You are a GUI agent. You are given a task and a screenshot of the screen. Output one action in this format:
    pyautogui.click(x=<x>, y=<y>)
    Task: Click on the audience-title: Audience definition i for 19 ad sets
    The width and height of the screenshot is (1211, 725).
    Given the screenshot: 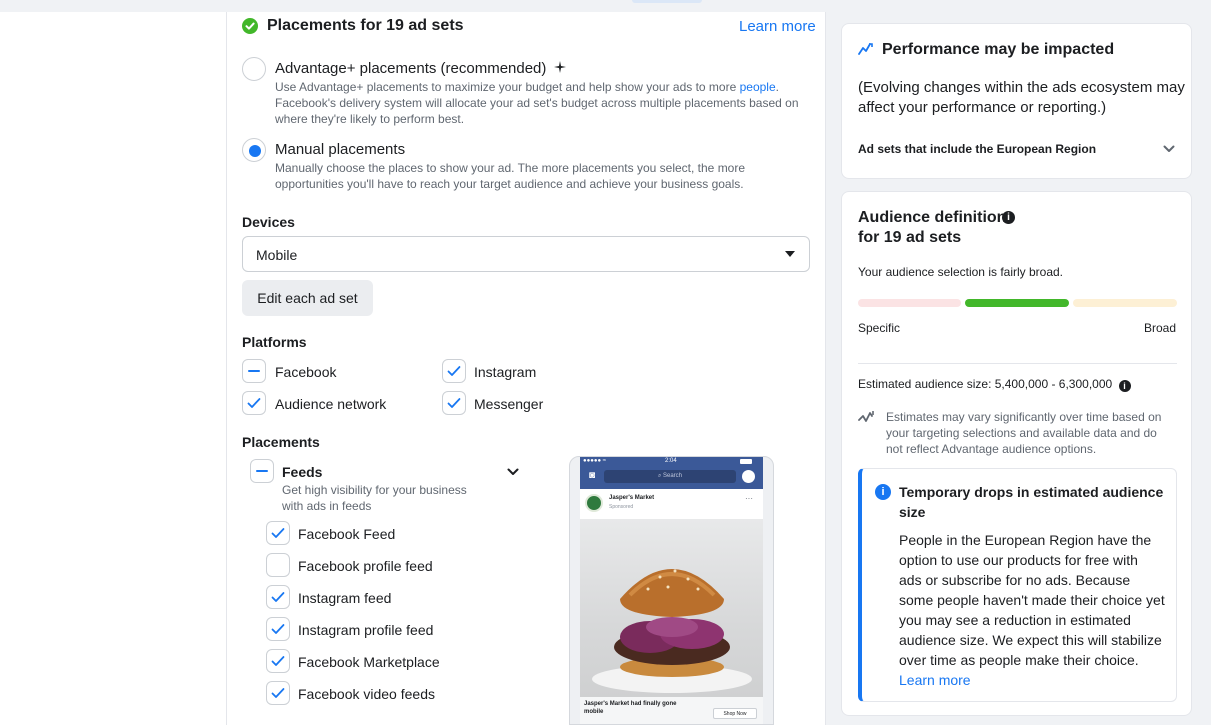 What is the action you would take?
    pyautogui.click(x=936, y=228)
    